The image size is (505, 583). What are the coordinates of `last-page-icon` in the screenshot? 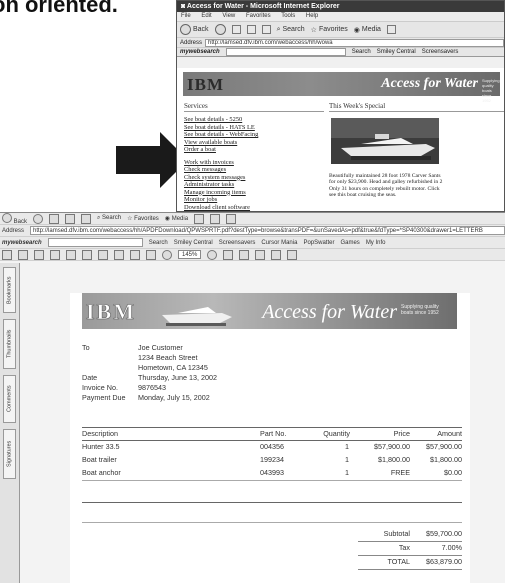 It's located at (151, 254).